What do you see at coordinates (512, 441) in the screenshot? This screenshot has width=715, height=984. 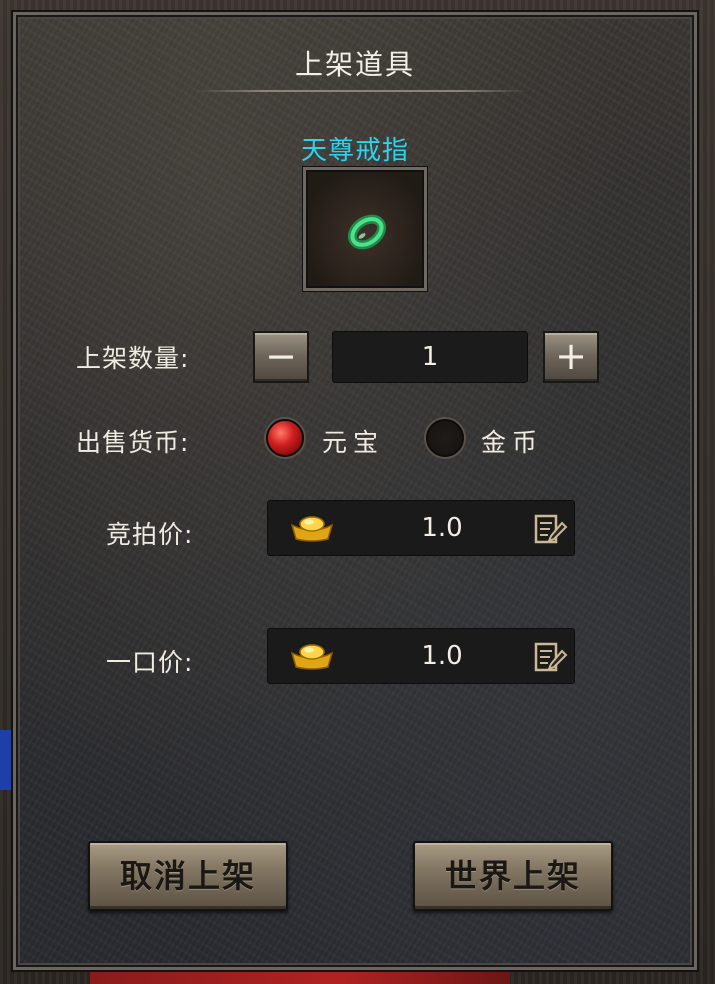 I see `currency-option-gold: 金币` at bounding box center [512, 441].